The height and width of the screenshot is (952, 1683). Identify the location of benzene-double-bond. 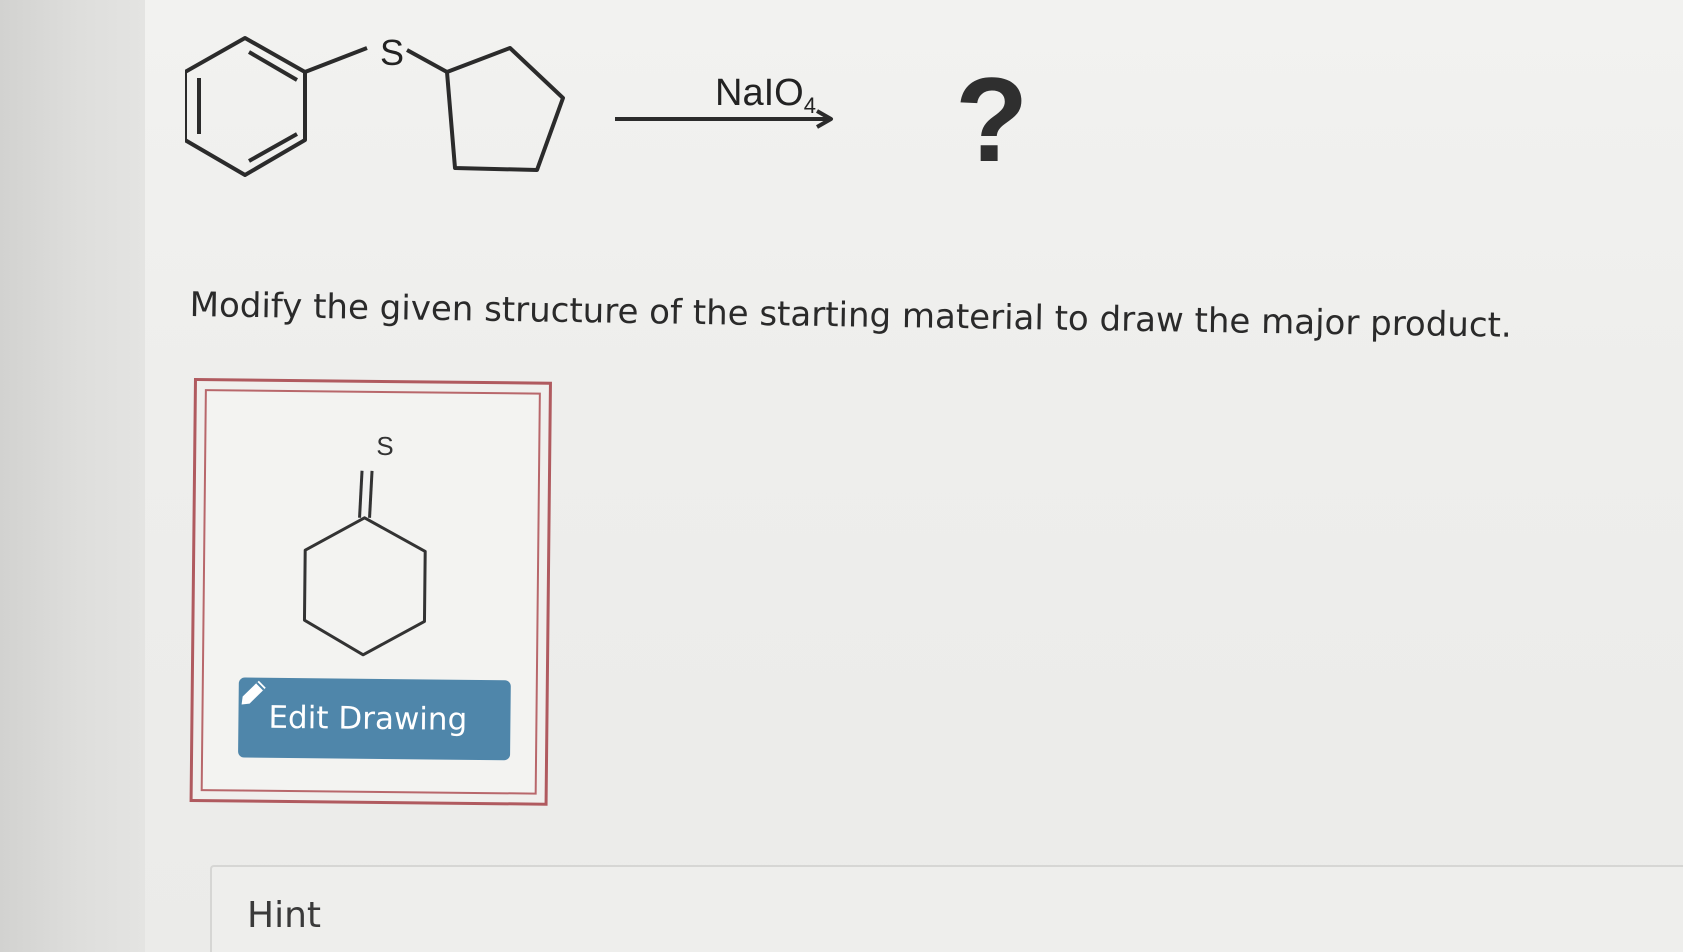
(273, 66).